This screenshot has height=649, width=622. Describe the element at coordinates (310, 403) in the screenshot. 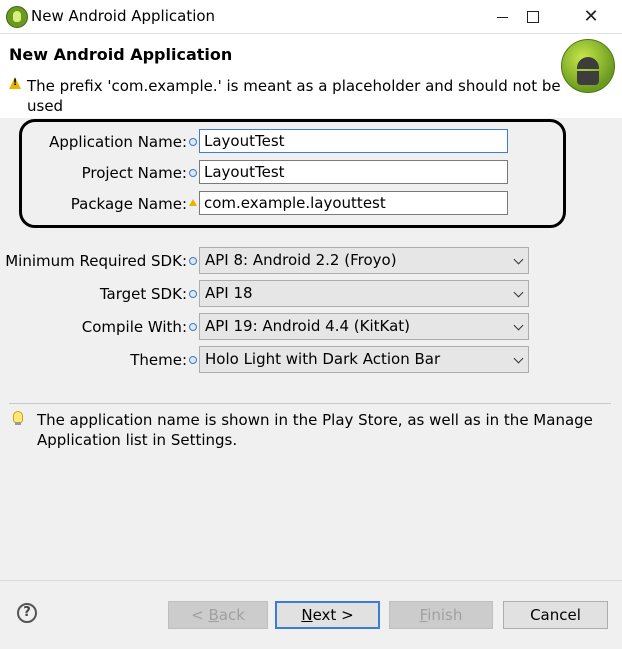

I see `divider` at that location.